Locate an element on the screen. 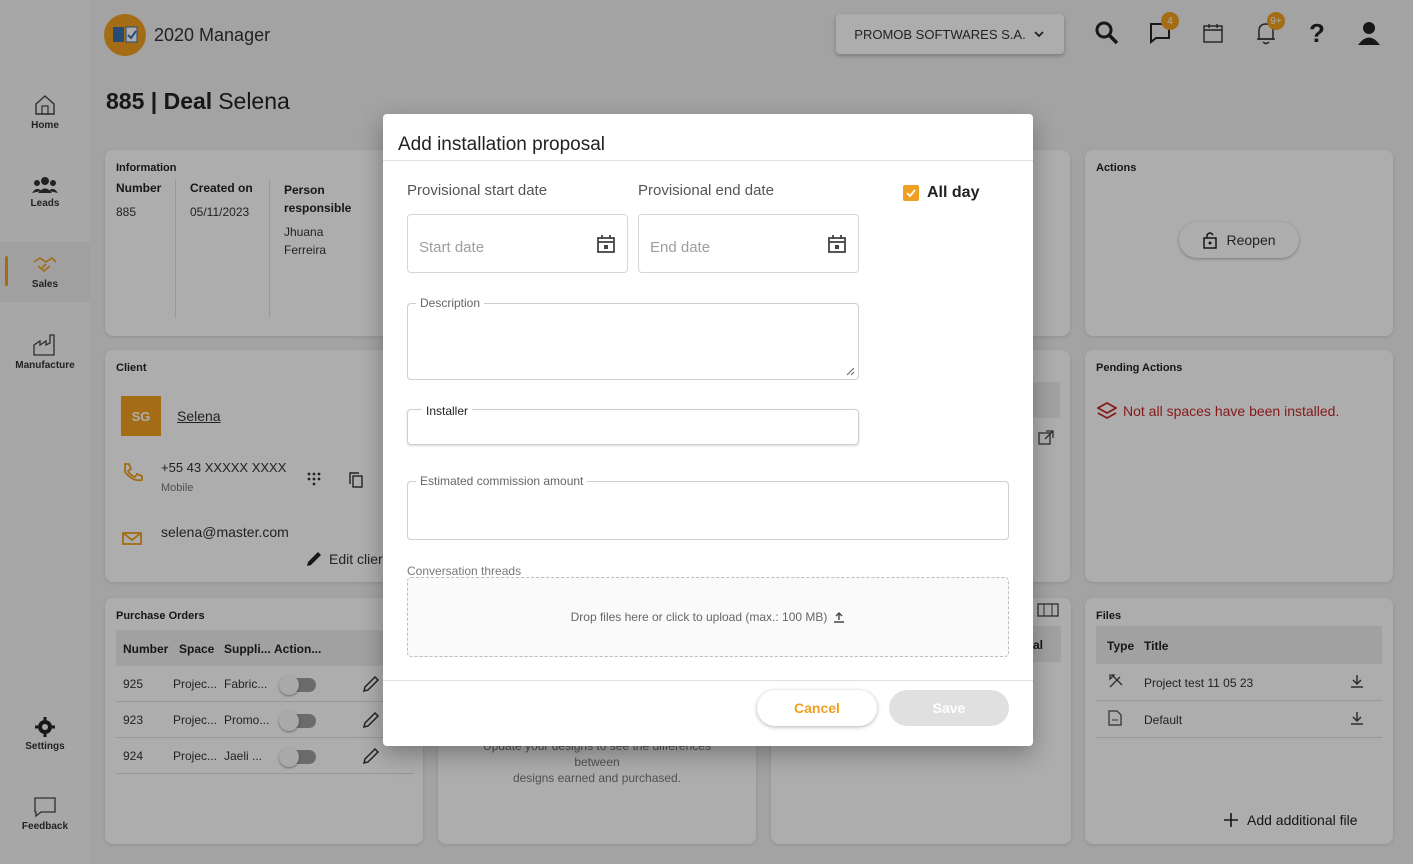  commission-label: Estimated commission amount is located at coordinates (502, 481).